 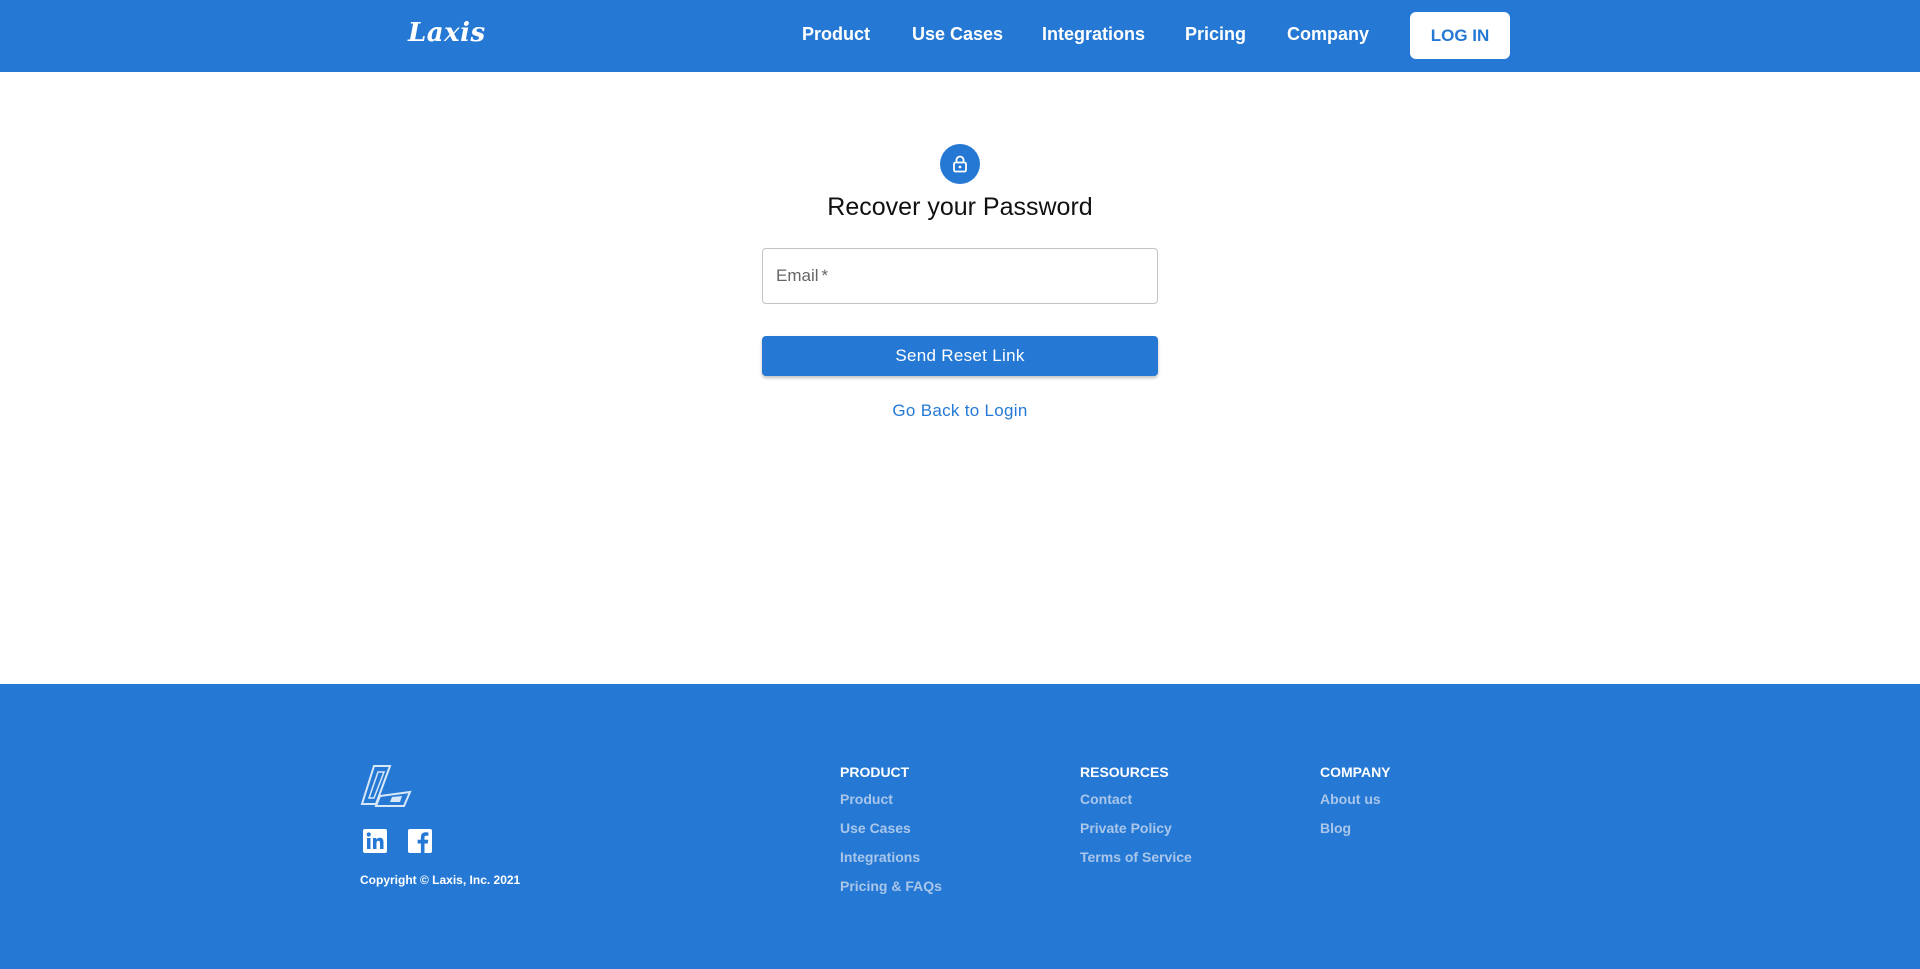 I want to click on email-field: Email *, so click(x=960, y=276).